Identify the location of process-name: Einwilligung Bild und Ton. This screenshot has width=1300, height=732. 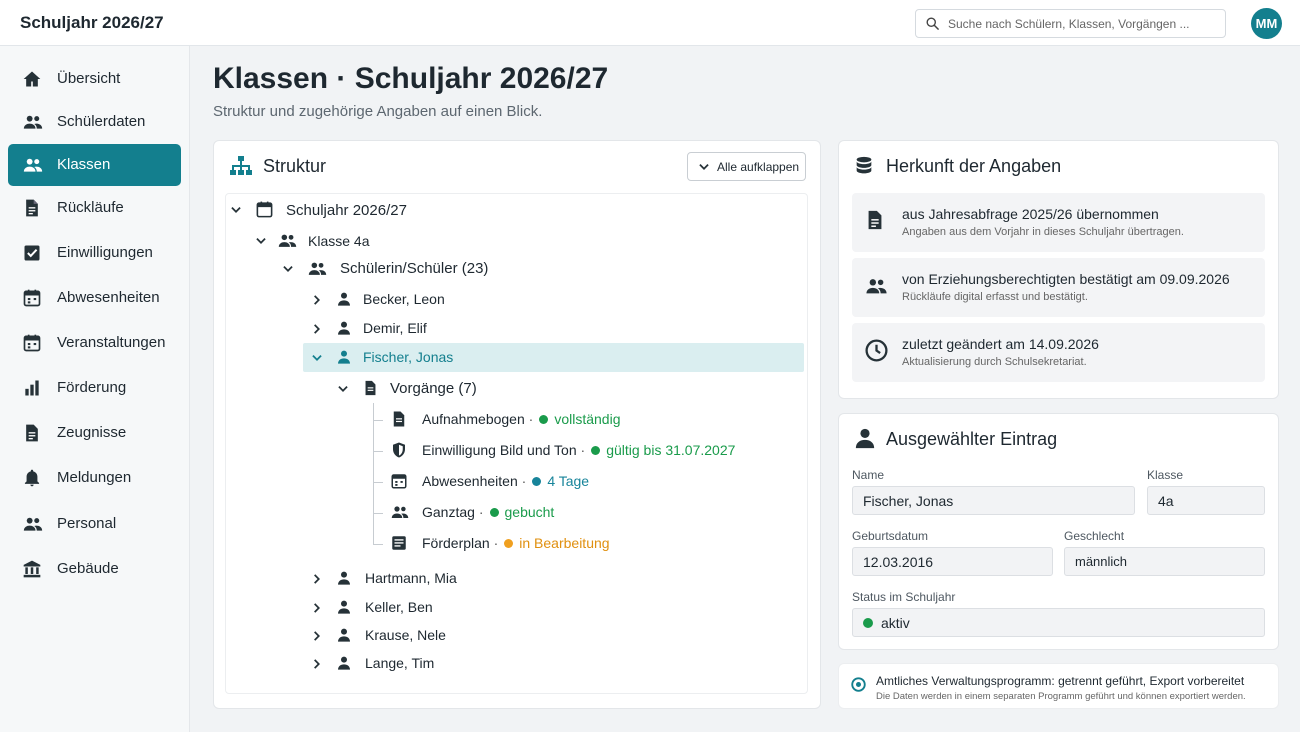
(499, 450).